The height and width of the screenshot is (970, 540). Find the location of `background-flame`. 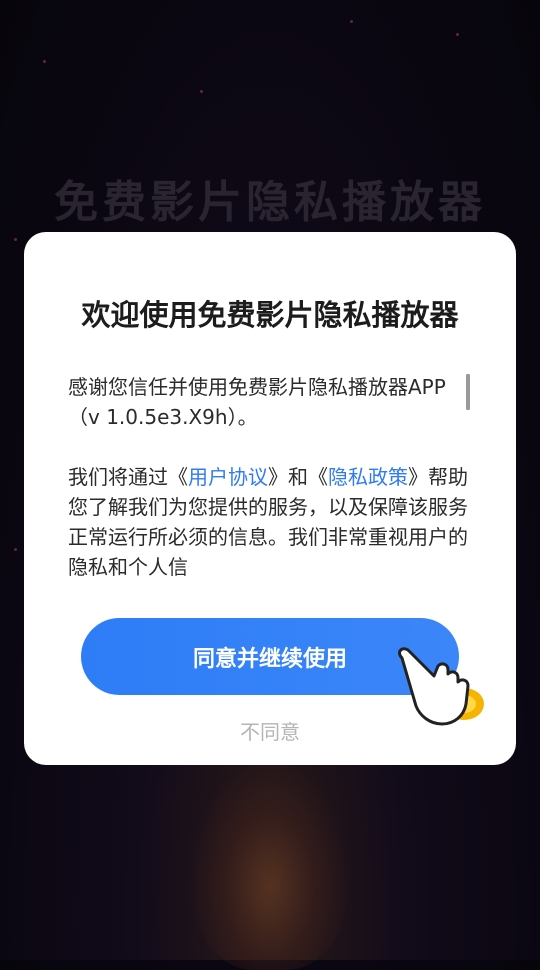

background-flame is located at coordinates (270, 865).